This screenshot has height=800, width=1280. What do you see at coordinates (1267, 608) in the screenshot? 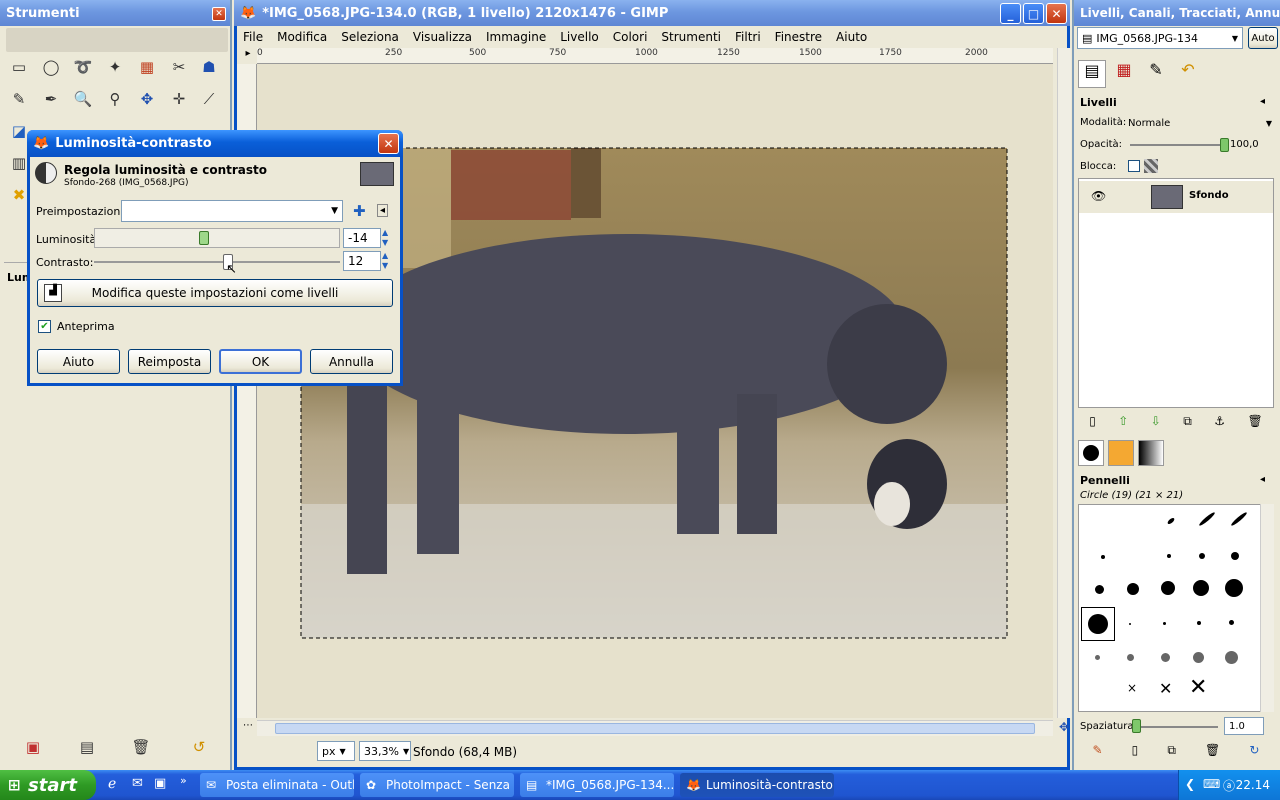
I see `brushes-scrollbar` at bounding box center [1267, 608].